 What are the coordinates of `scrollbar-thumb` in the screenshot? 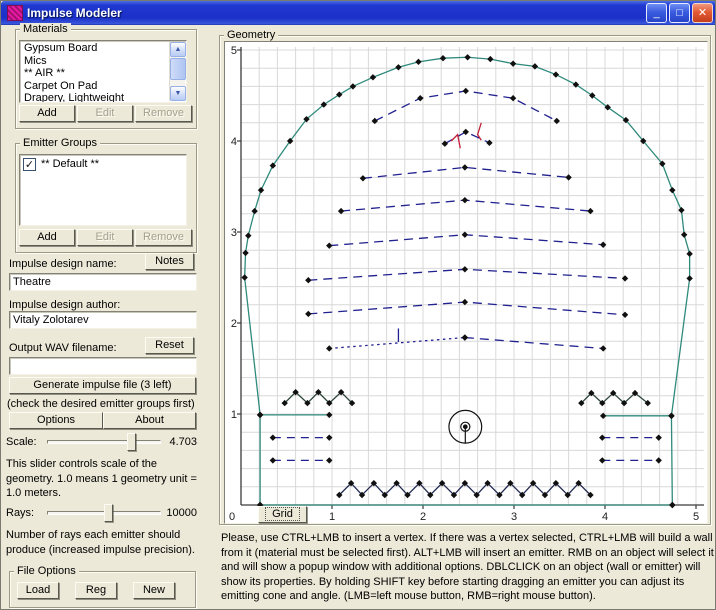 It's located at (178, 69).